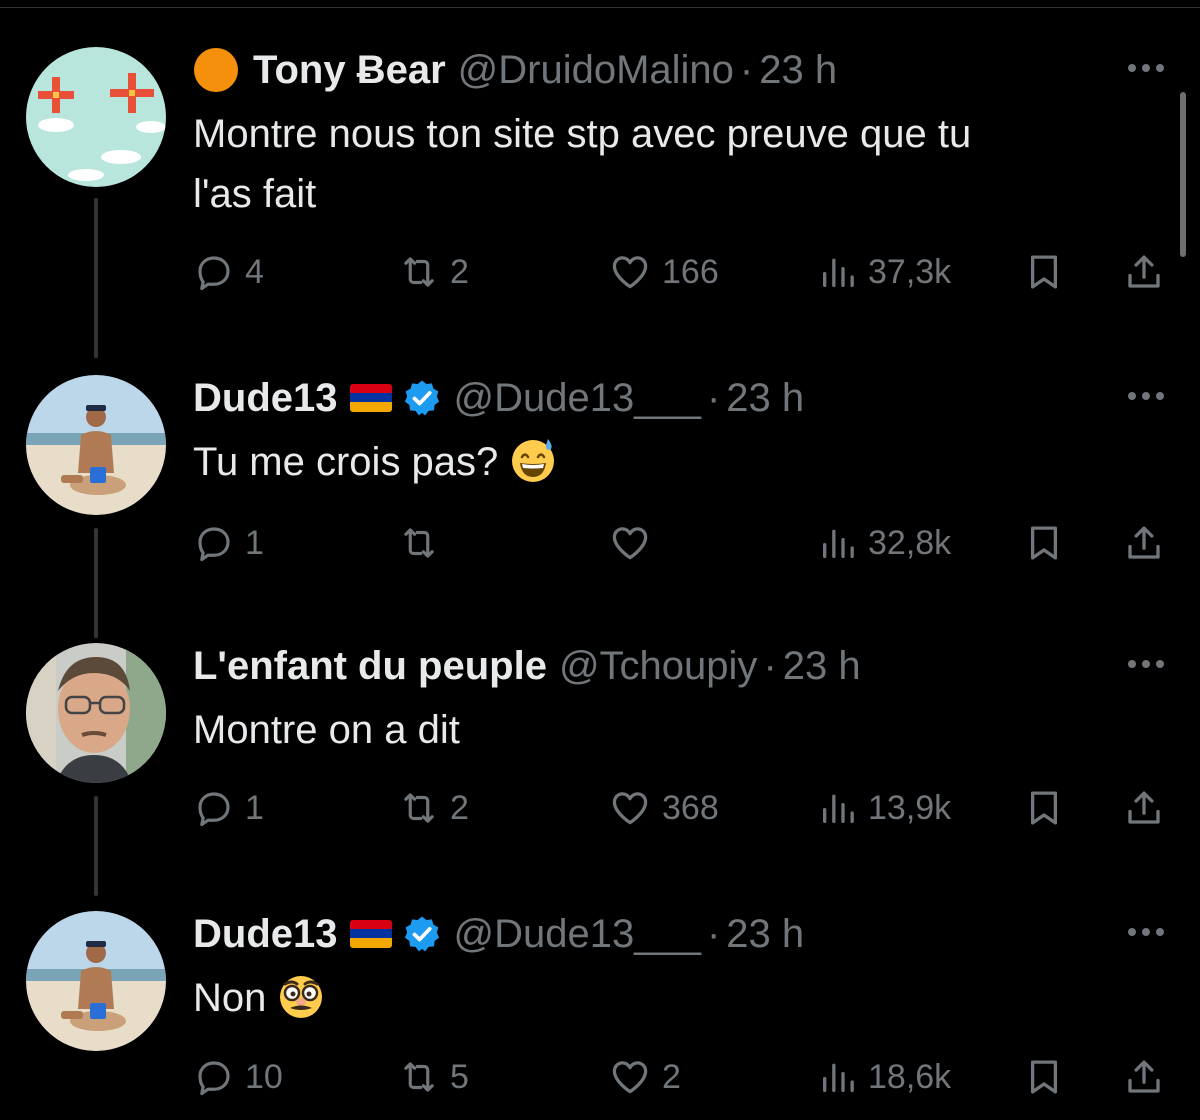 The image size is (1200, 1120). Describe the element at coordinates (635, 543) in the screenshot. I see `like-button` at that location.